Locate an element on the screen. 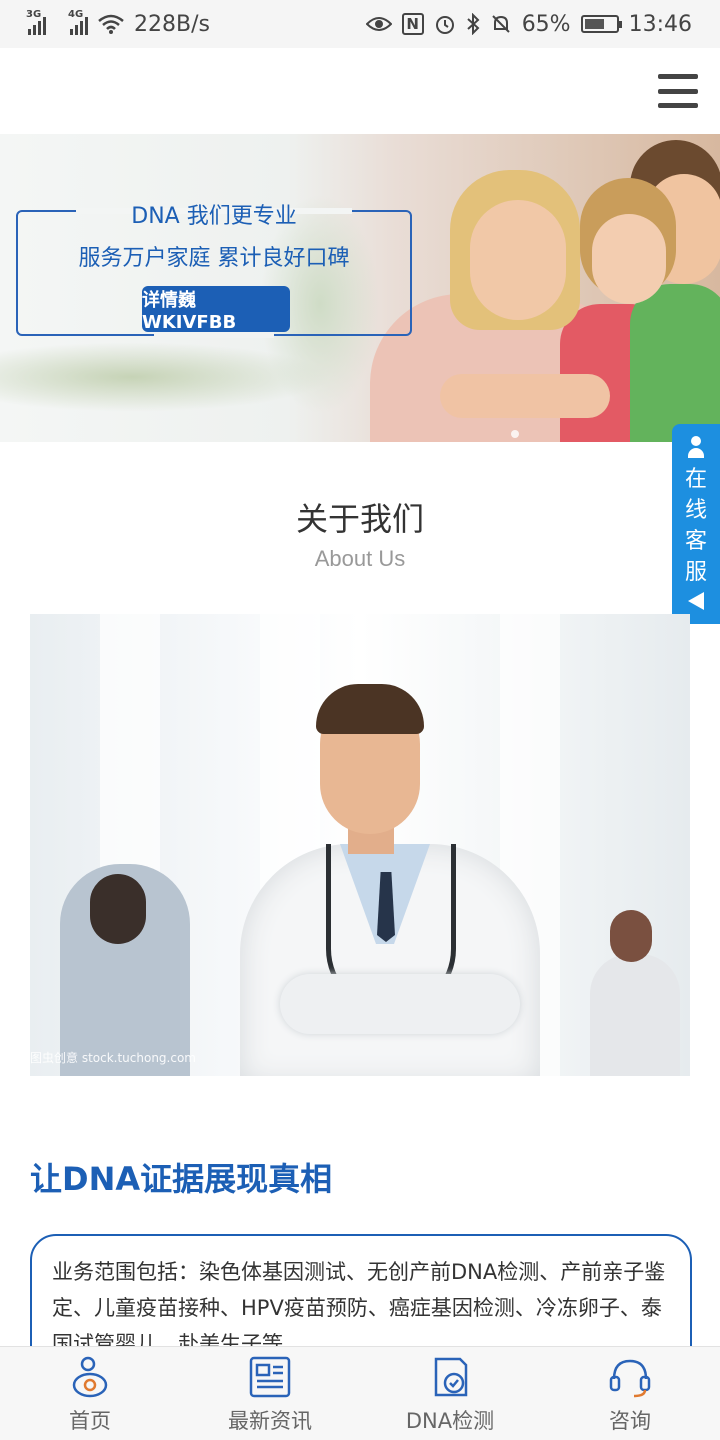 The width and height of the screenshot is (720, 1440). network-speed: 228B/s is located at coordinates (172, 24).